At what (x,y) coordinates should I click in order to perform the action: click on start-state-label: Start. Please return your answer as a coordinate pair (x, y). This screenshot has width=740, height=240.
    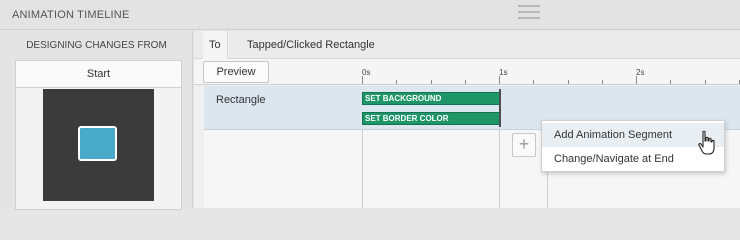
    Looking at the image, I should click on (98, 74).